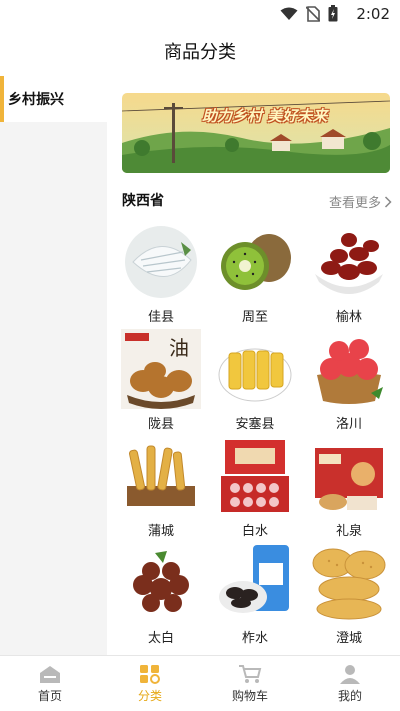 Image resolution: width=400 pixels, height=711 pixels. I want to click on cart-icon, so click(250, 674).